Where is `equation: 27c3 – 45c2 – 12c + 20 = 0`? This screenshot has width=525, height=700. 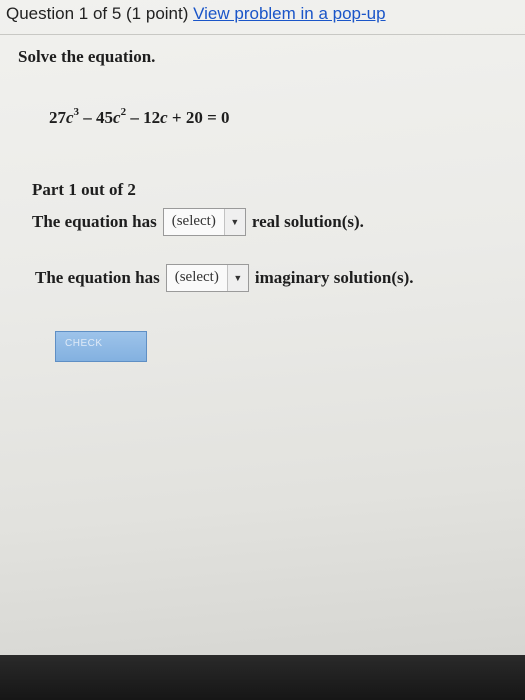
equation: 27c3 – 45c2 – 12c + 20 = 0 is located at coordinates (139, 117).